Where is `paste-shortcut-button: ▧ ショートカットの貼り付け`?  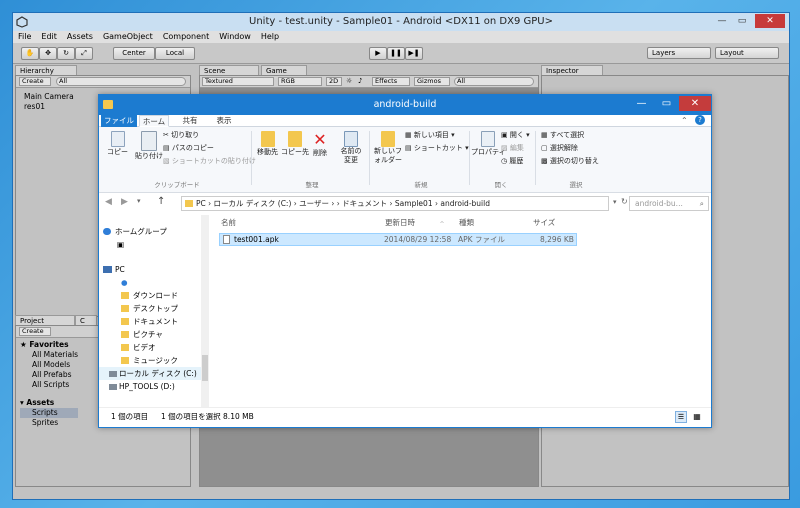 paste-shortcut-button: ▧ ショートカットの貼り付け is located at coordinates (209, 161).